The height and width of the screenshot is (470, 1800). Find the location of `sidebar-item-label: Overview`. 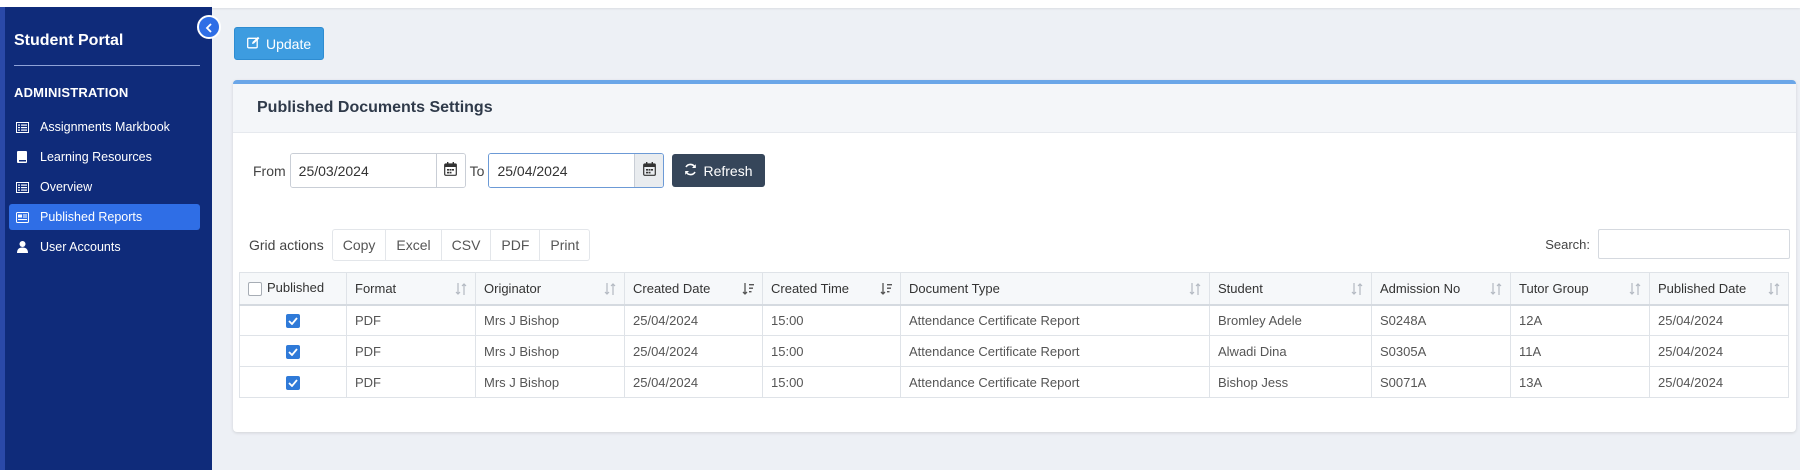

sidebar-item-label: Overview is located at coordinates (66, 187).